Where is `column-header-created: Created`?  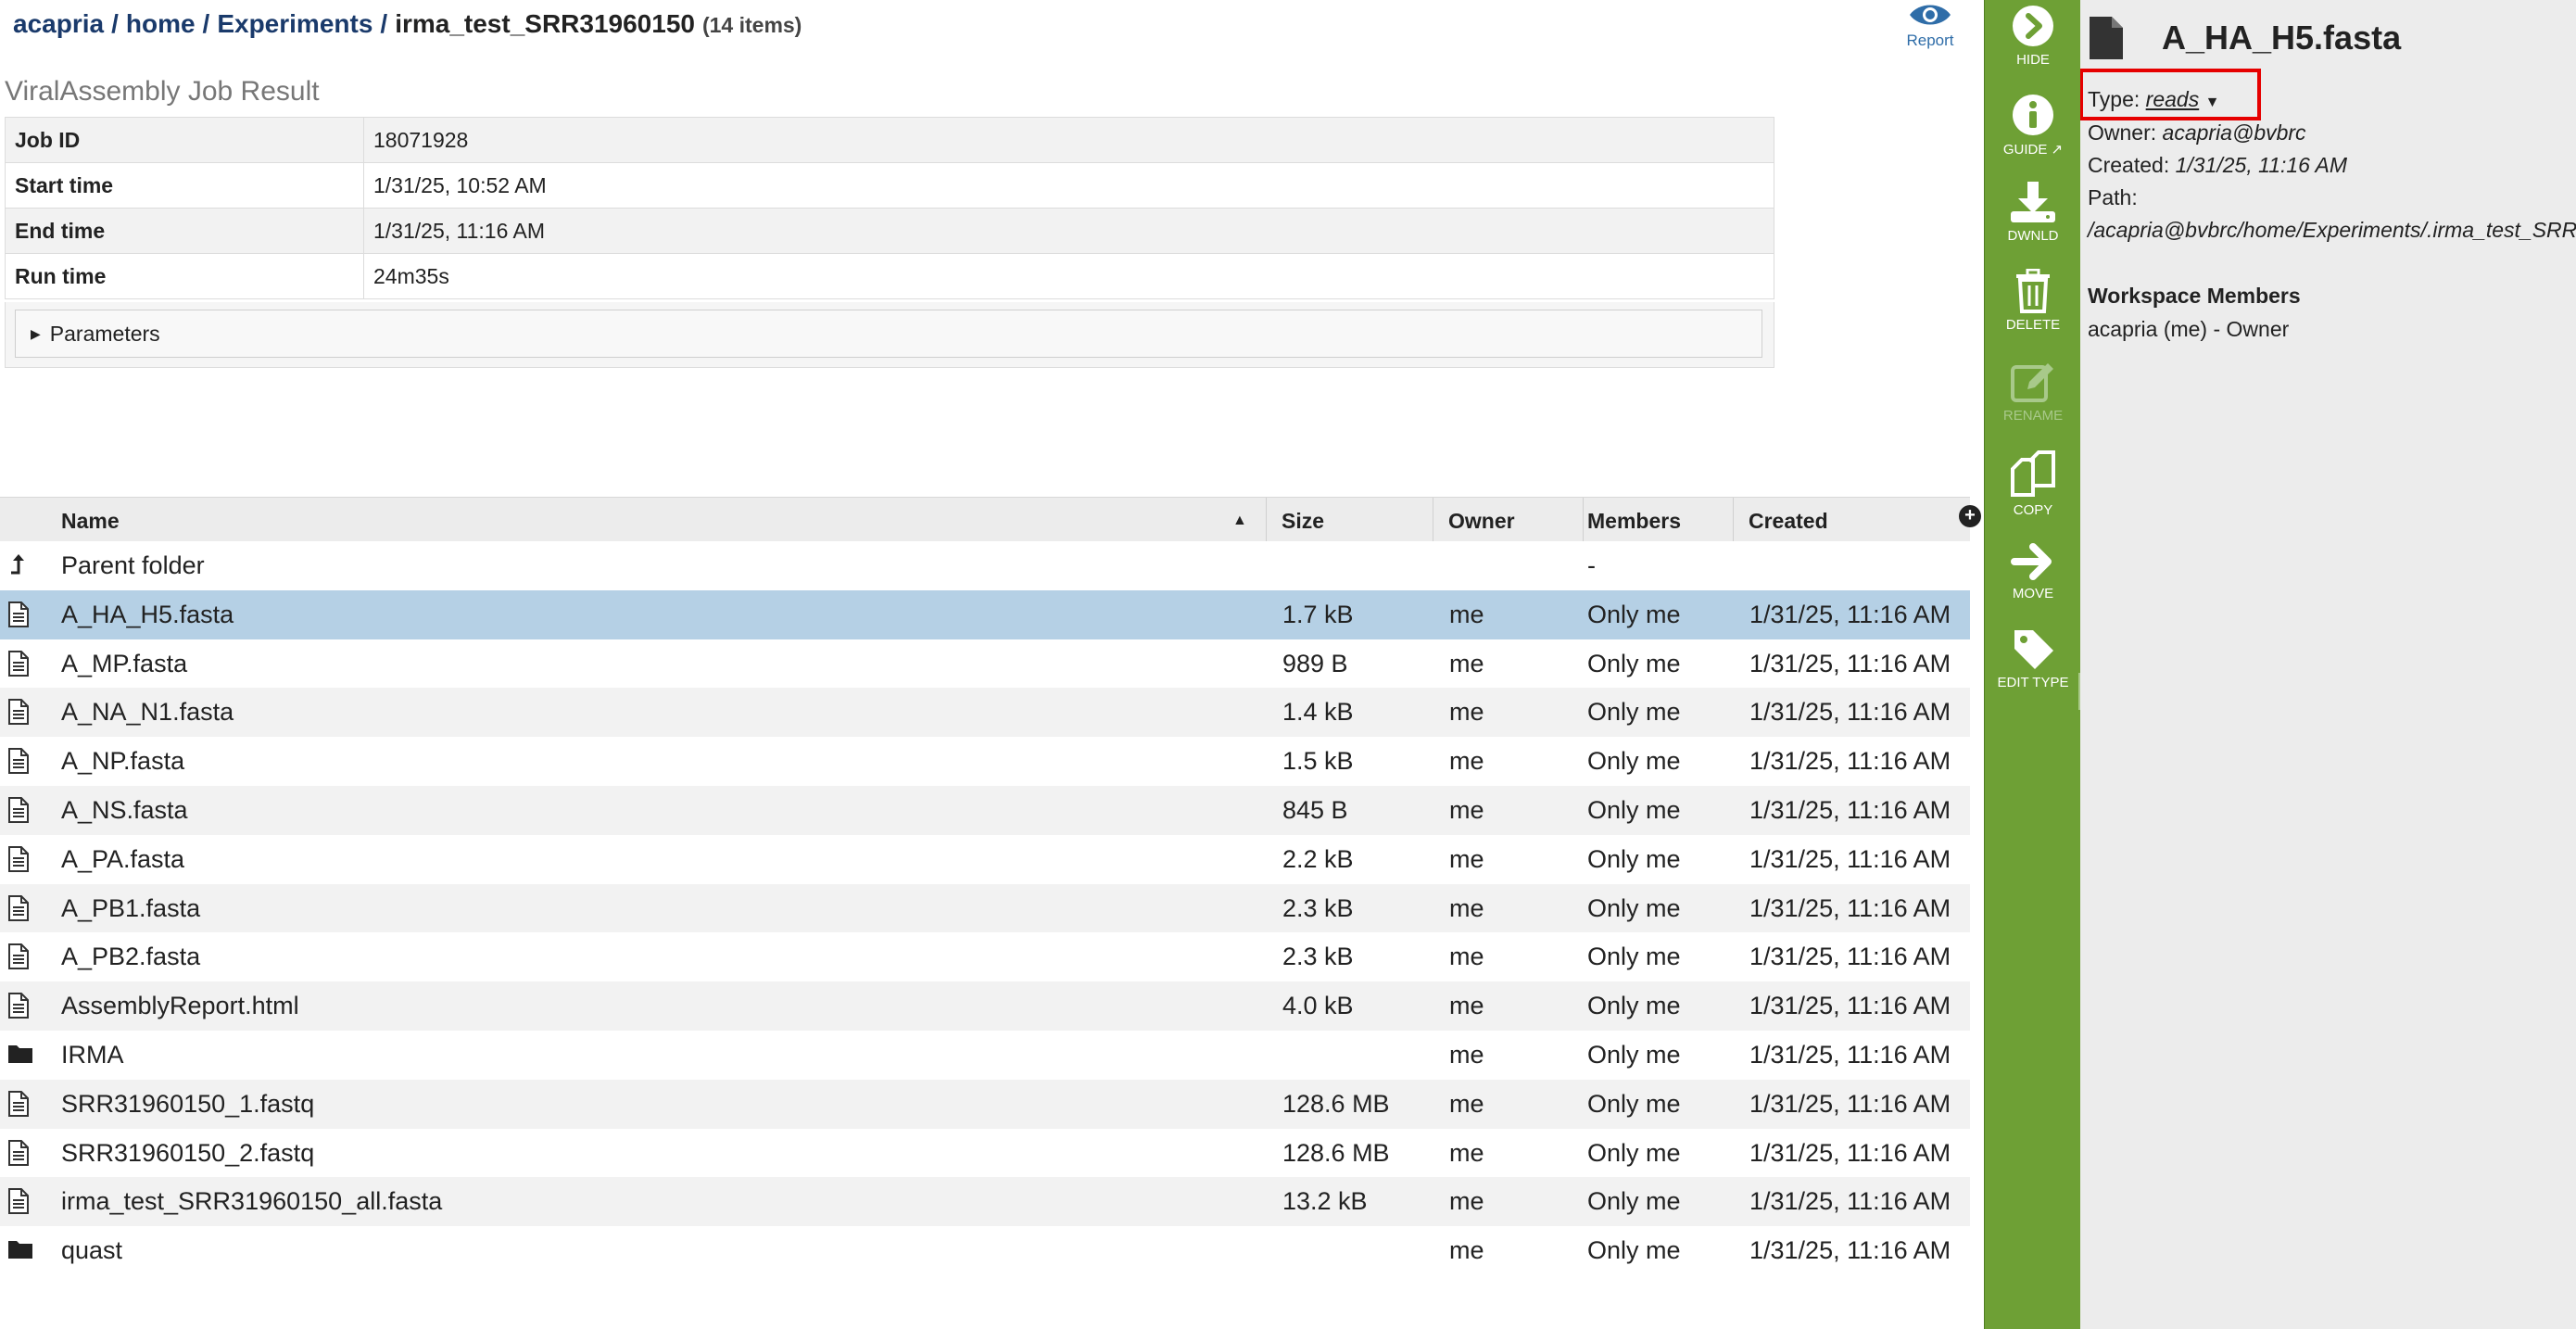 column-header-created: Created is located at coordinates (1852, 521).